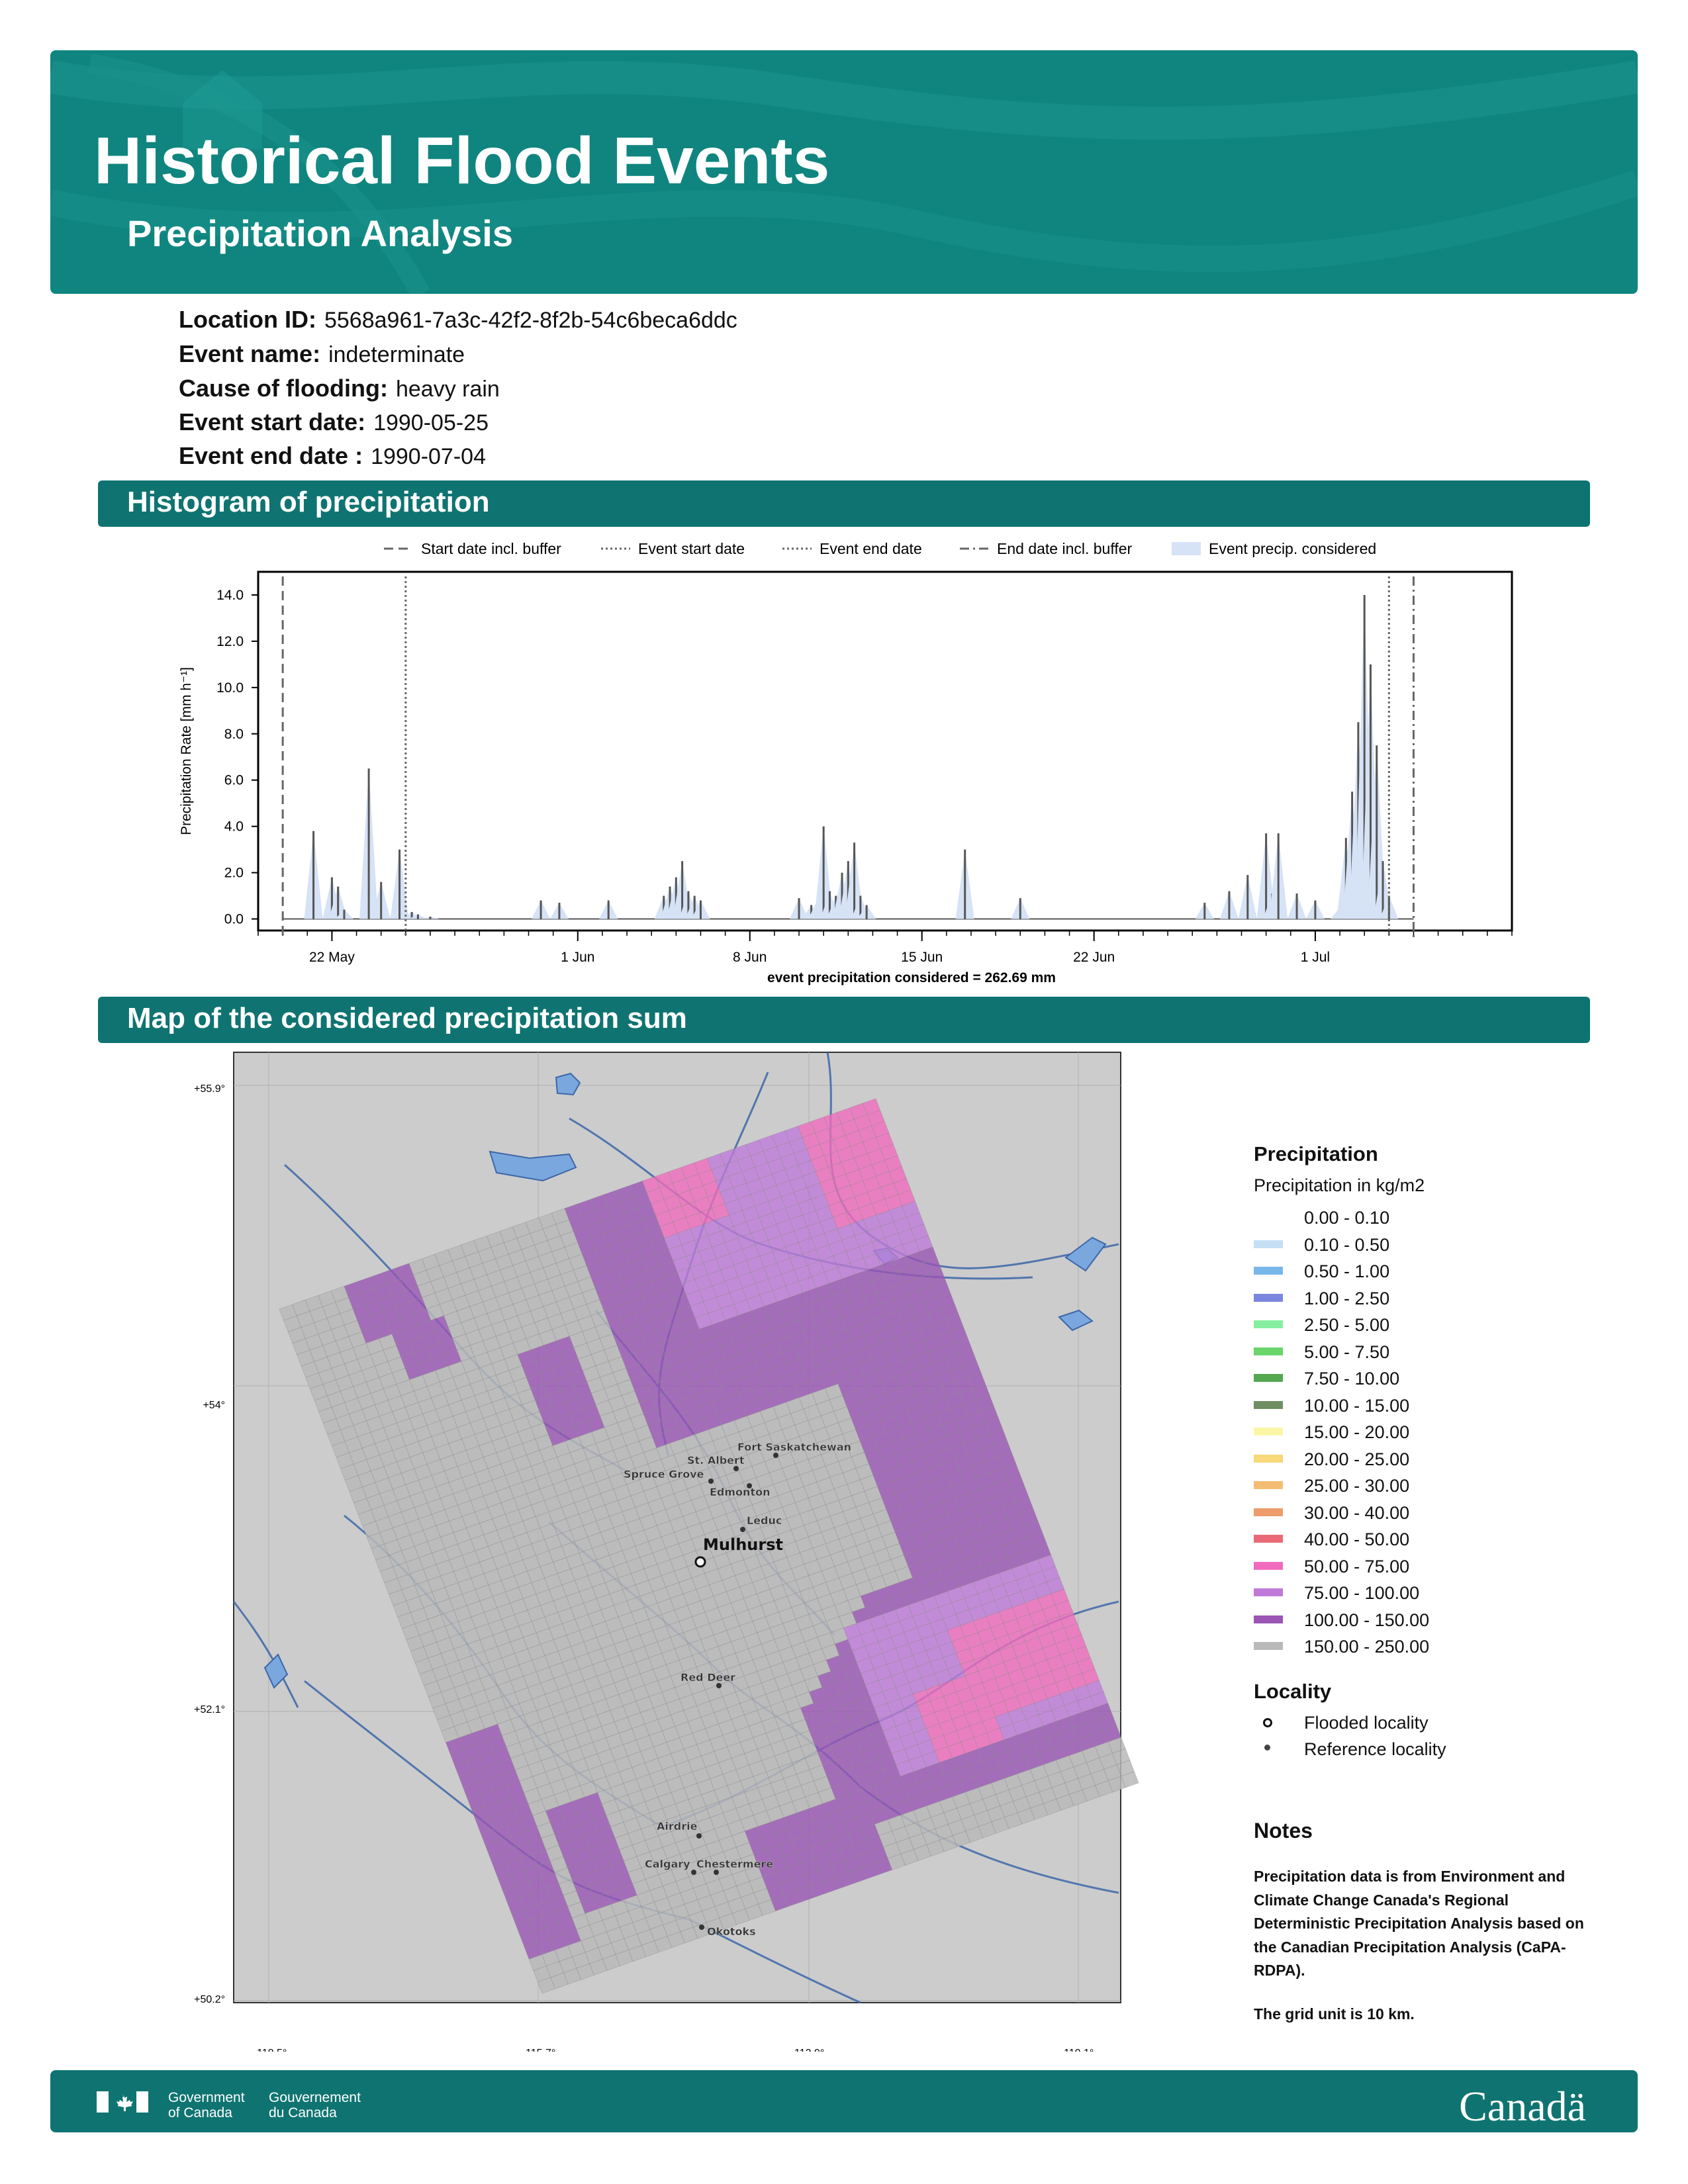  I want to click on location-id-value: 5568a961-7a3c-42f2-8f2b-54c6beca6ddc, so click(530, 320).